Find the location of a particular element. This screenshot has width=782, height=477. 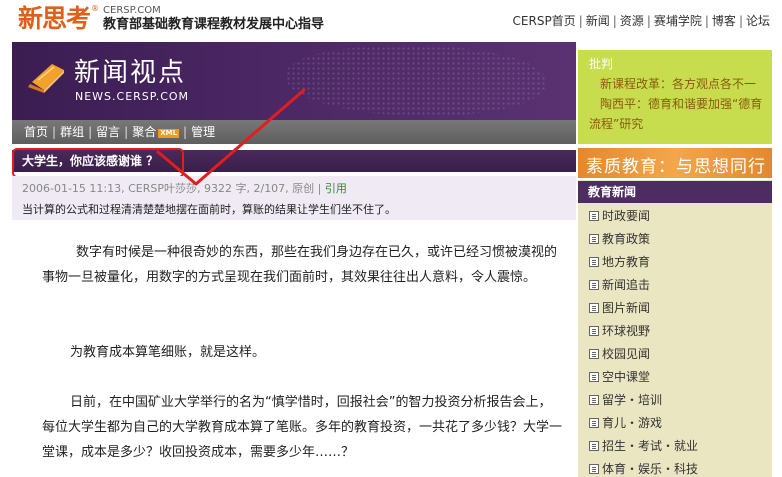

category-item: 留学・培训 is located at coordinates (625, 400).